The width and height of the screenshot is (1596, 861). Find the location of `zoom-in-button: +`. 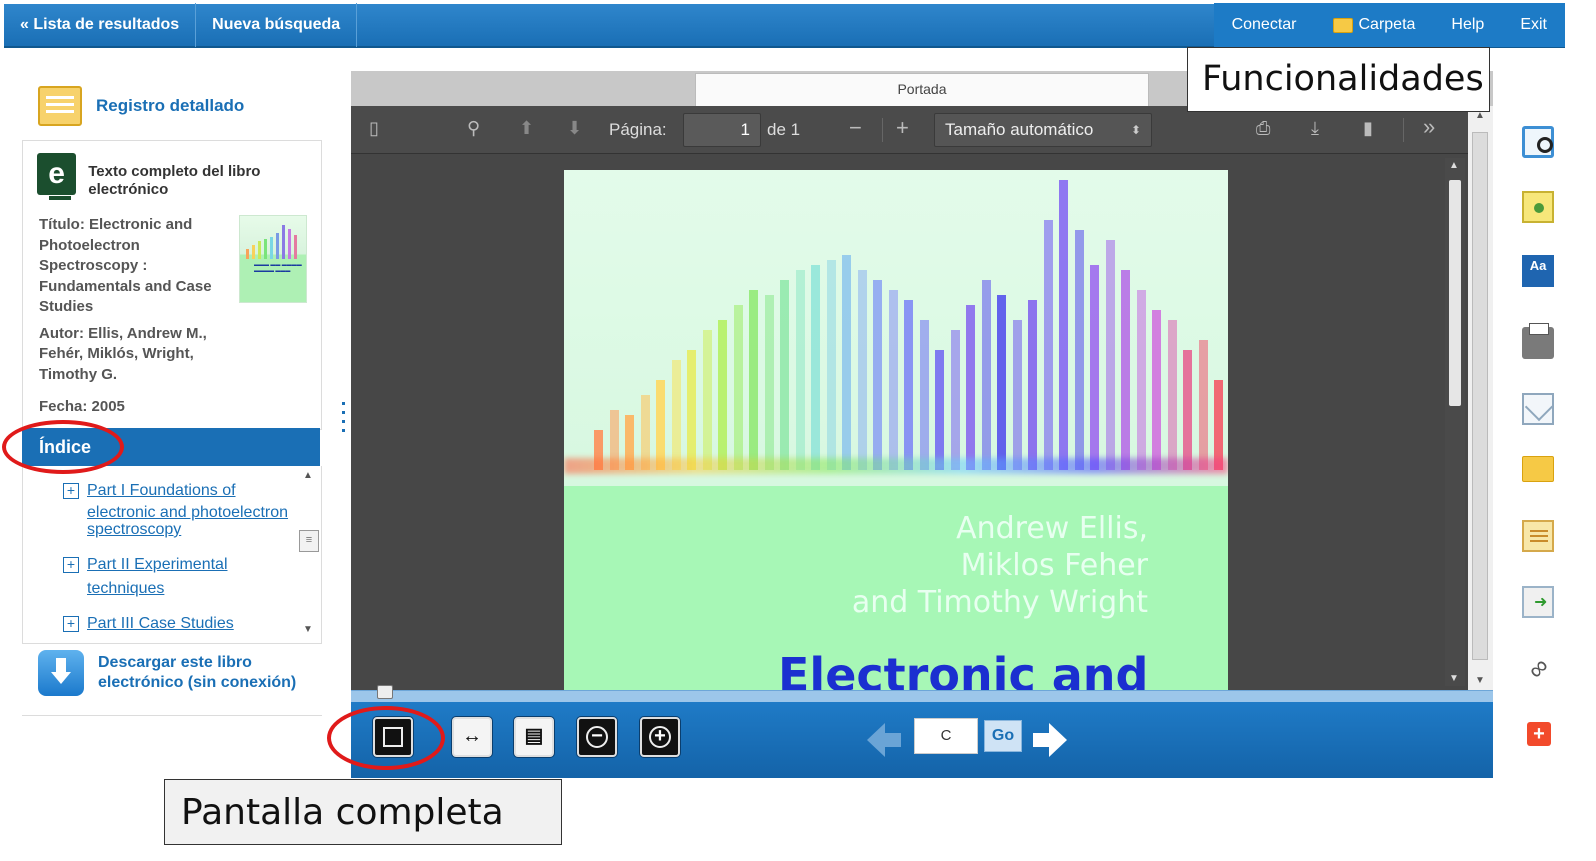

zoom-in-button: + is located at coordinates (660, 737).